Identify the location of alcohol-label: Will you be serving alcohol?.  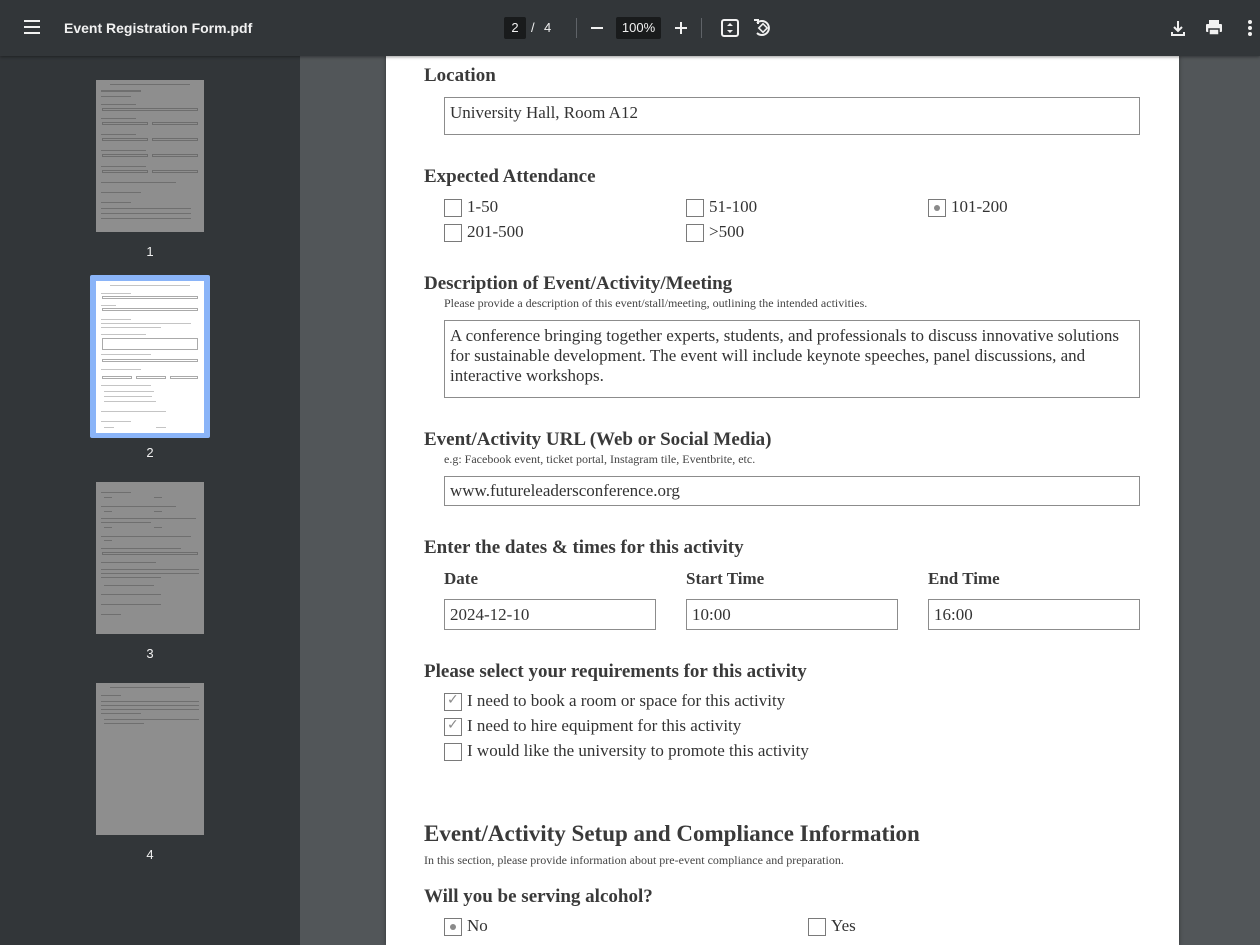
(538, 896).